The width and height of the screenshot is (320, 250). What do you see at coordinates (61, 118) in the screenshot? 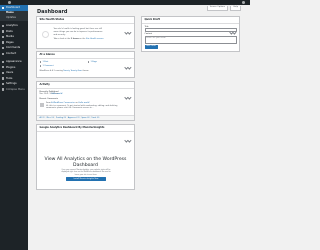
I see `filter-pending: Pending (0)` at bounding box center [61, 118].